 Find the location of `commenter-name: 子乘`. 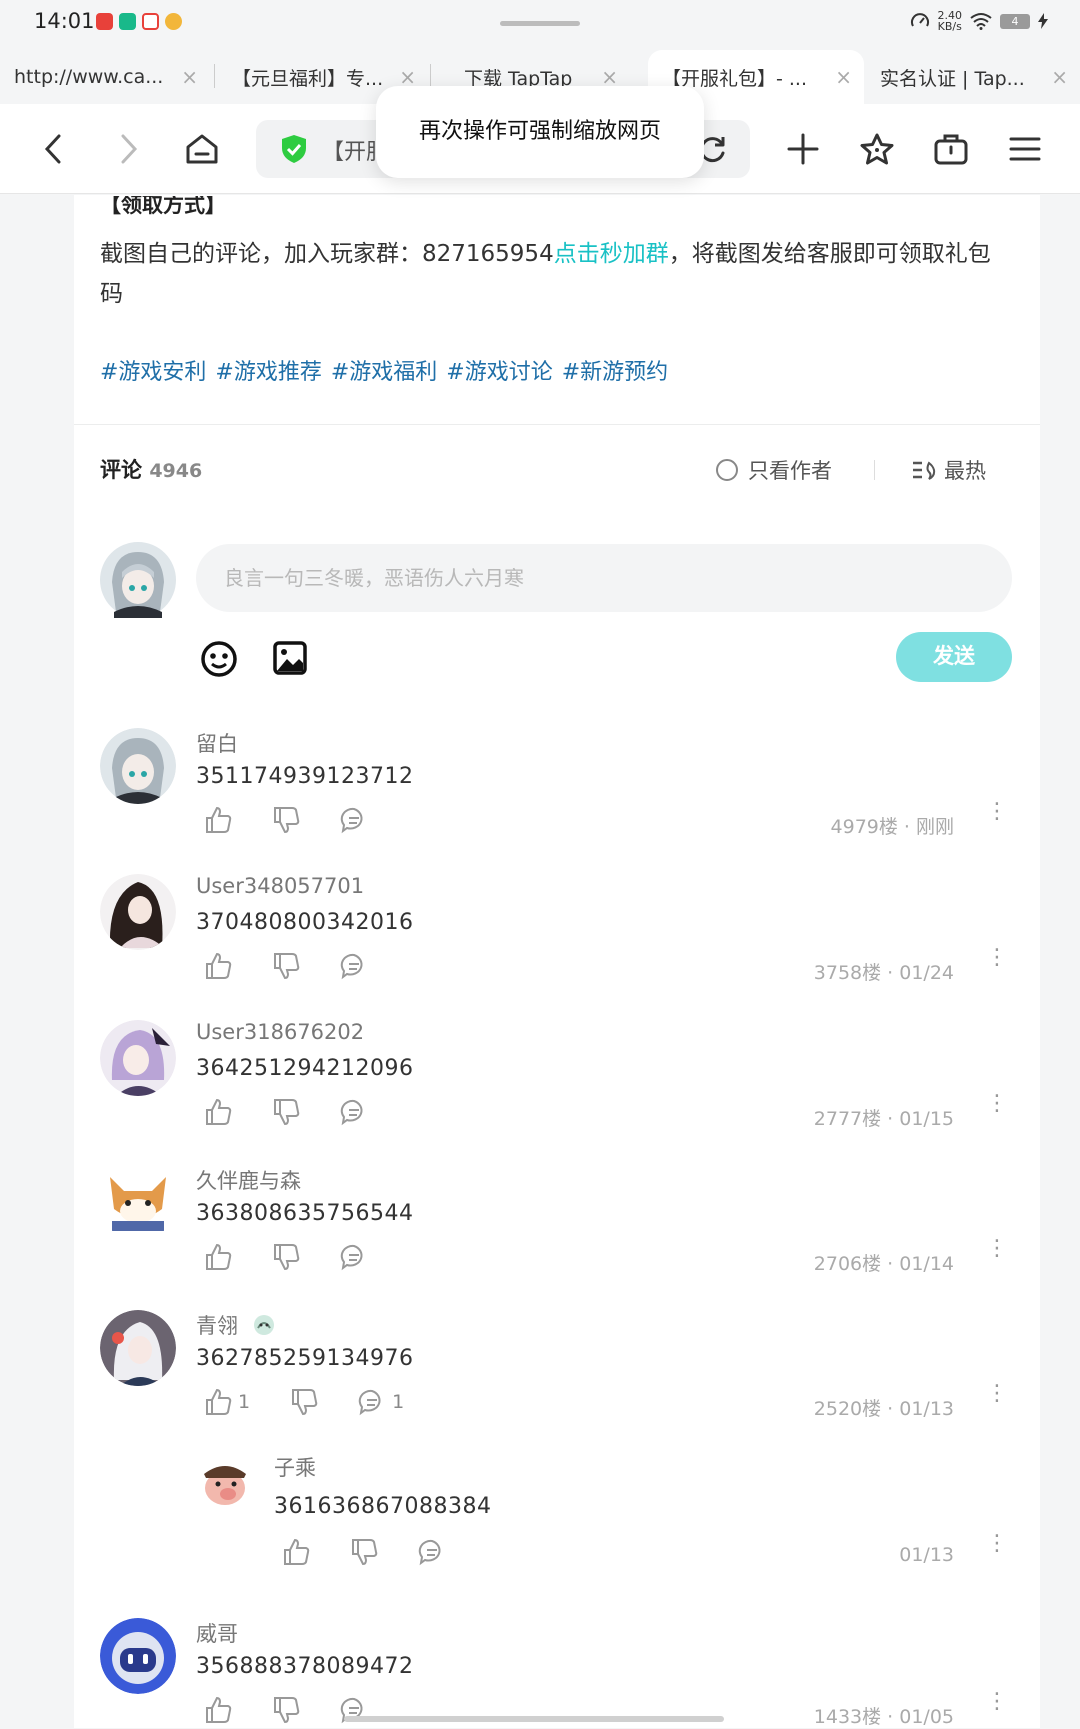

commenter-name: 子乘 is located at coordinates (295, 1467).